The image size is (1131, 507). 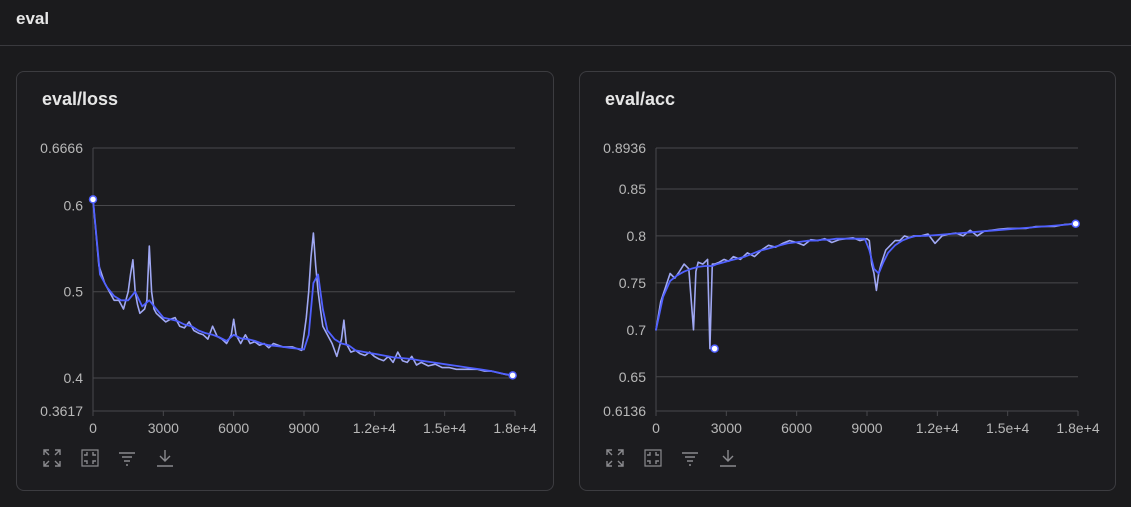 What do you see at coordinates (632, 283) in the screenshot?
I see `y-tick-label: 0.75` at bounding box center [632, 283].